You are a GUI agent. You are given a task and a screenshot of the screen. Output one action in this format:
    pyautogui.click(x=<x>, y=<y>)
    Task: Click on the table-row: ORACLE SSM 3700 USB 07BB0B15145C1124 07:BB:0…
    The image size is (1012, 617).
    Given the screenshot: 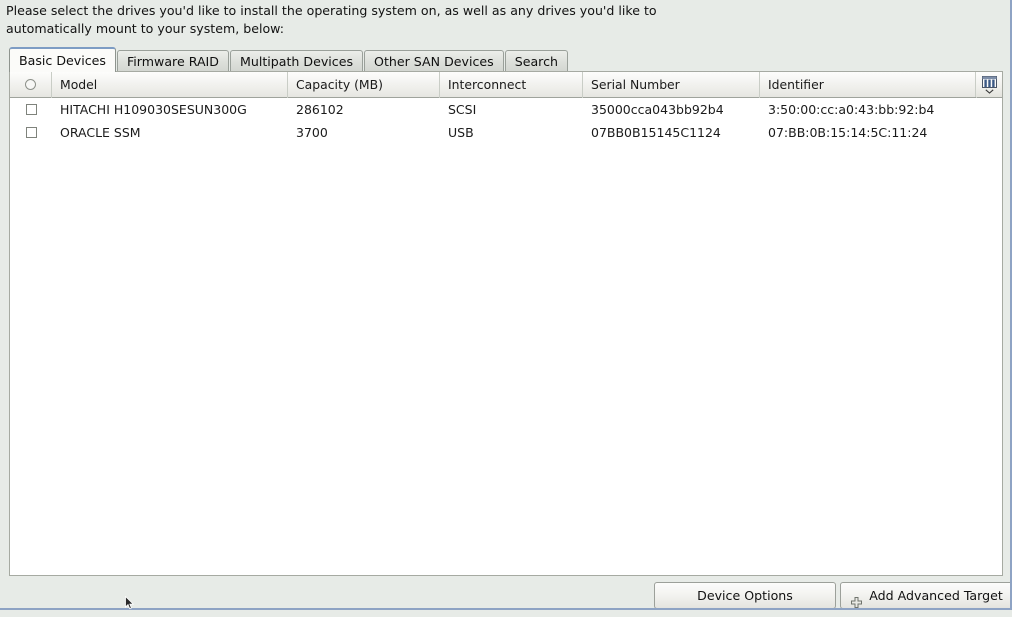 What is the action you would take?
    pyautogui.click(x=506, y=132)
    